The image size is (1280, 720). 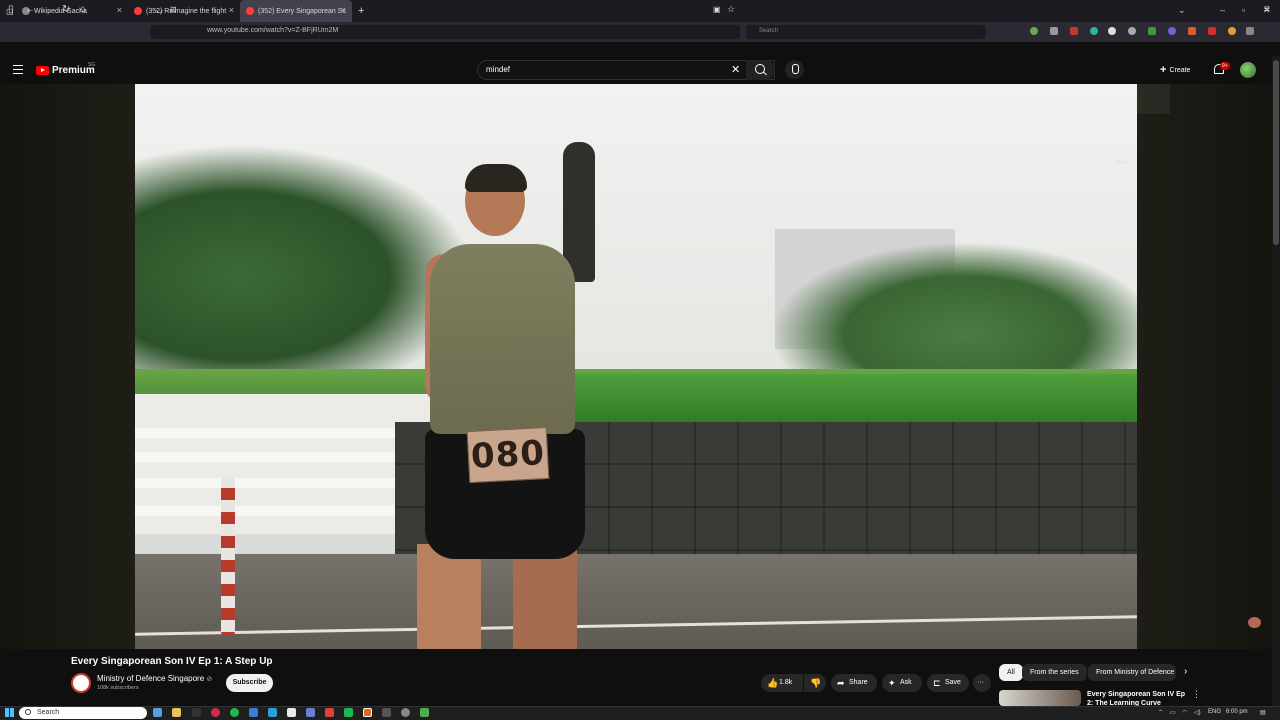 What do you see at coordinates (1204, 366) in the screenshot?
I see `ambient-glow-right` at bounding box center [1204, 366].